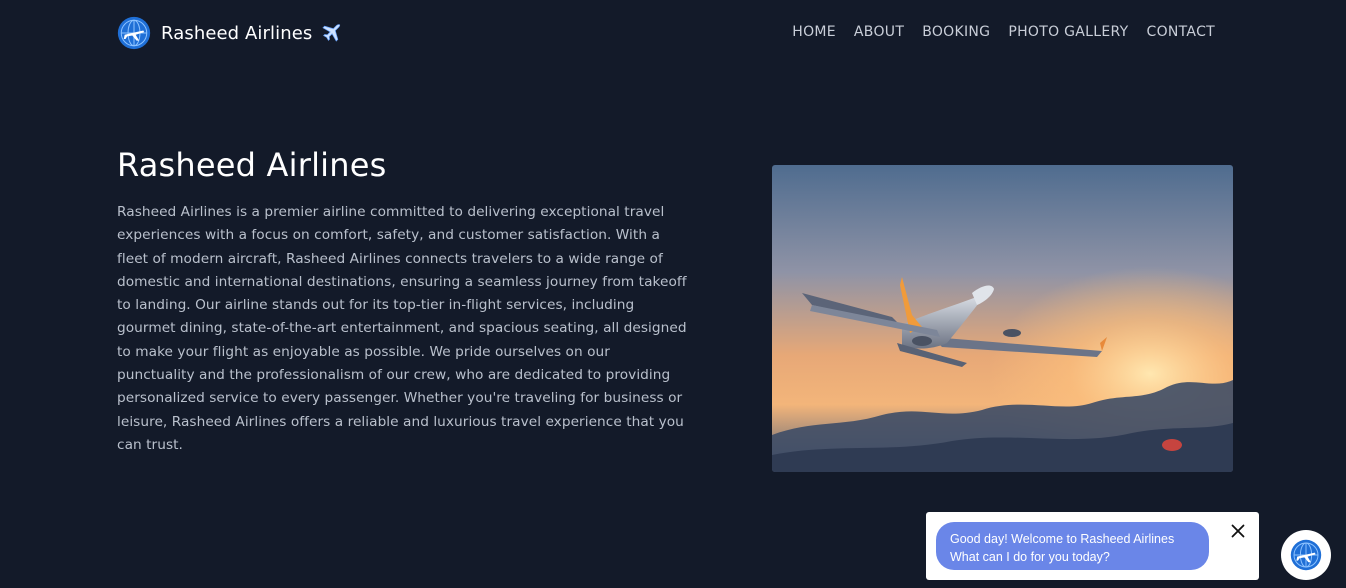 The height and width of the screenshot is (588, 1346). I want to click on nav-link-booking: BOOKING, so click(956, 32).